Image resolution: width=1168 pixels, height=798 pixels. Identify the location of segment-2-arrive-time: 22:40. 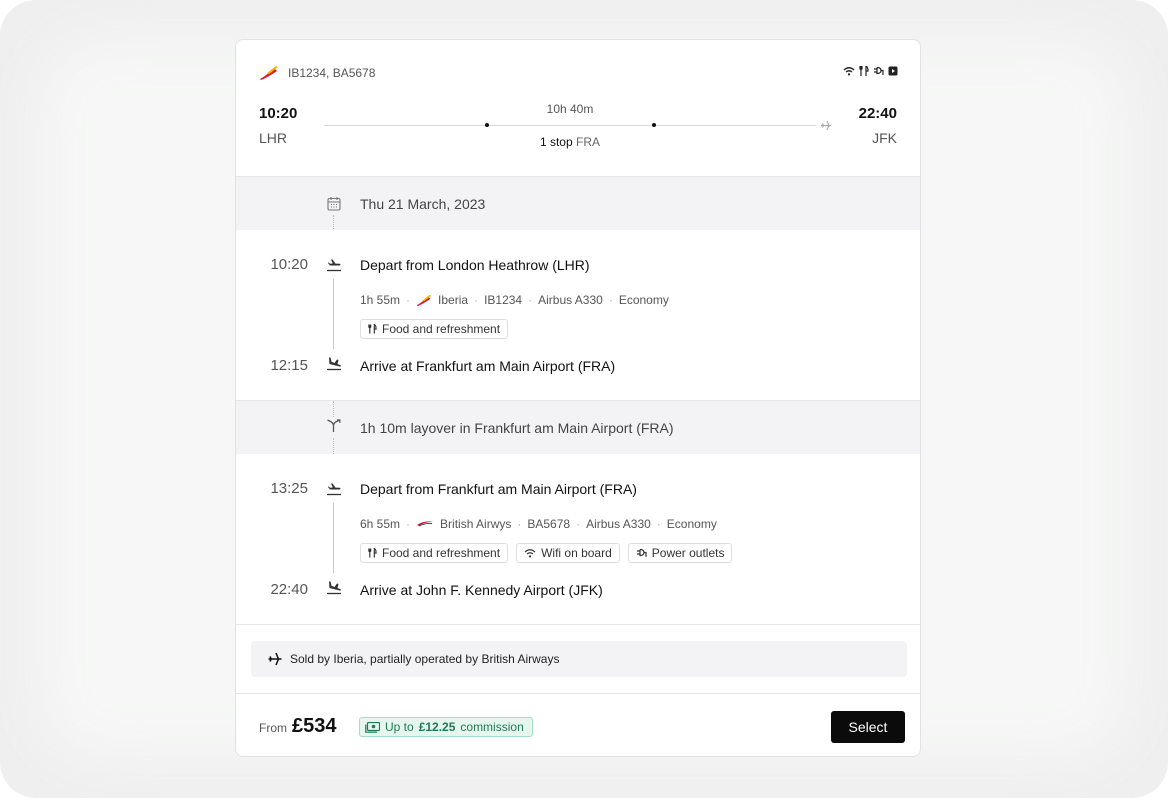
(289, 589).